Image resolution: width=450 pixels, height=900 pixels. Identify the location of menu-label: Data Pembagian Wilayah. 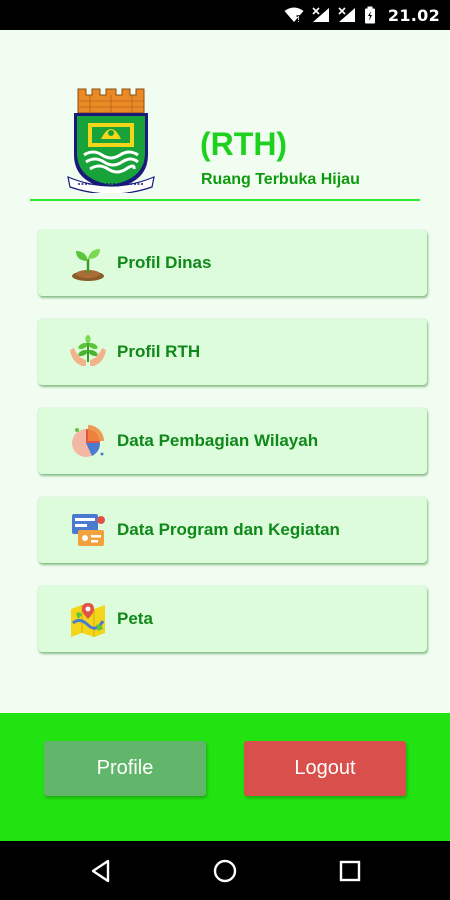
(218, 440).